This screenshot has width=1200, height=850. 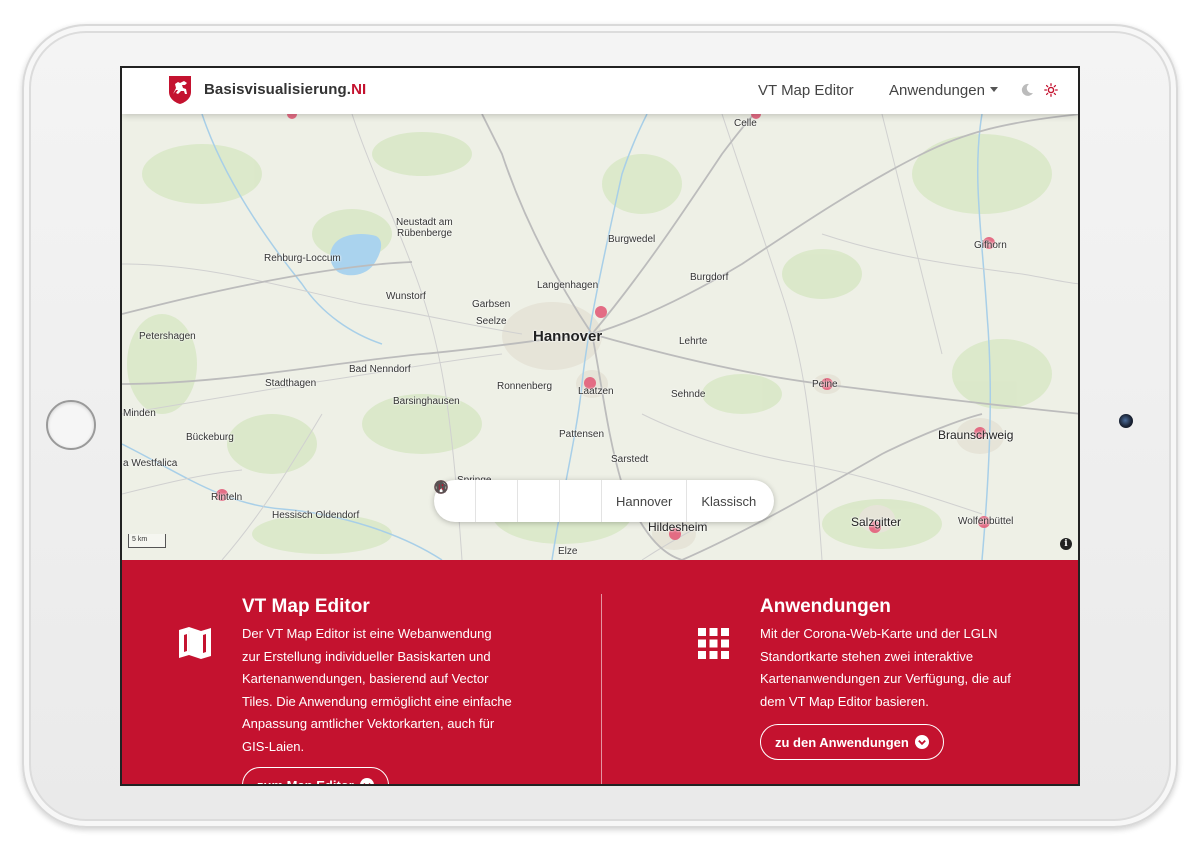 I want to click on map-scale-bar: 5 km, so click(x=147, y=541).